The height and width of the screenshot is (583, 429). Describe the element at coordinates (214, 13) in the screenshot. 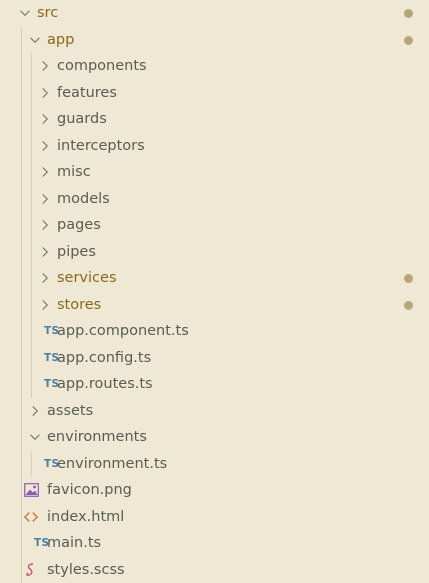

I see `folder-item-src: src` at that location.